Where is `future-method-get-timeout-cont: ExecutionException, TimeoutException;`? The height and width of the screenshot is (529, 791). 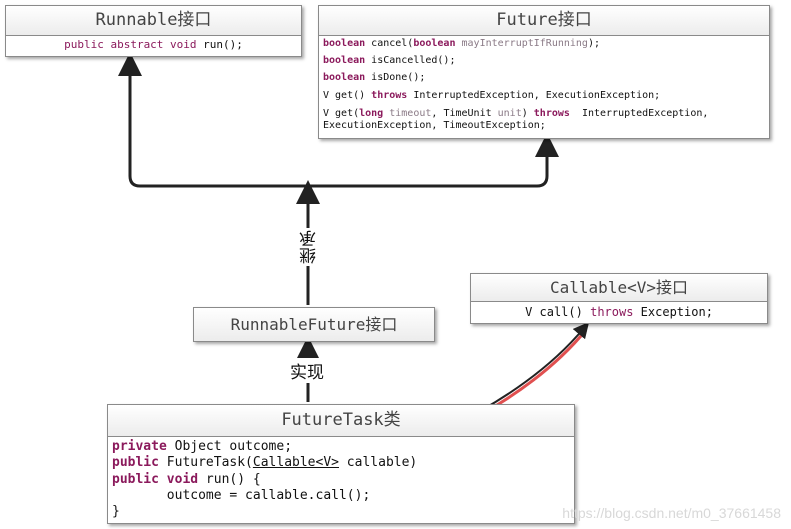 future-method-get-timeout-cont: ExecutionException, TimeoutException; is located at coordinates (434, 125).